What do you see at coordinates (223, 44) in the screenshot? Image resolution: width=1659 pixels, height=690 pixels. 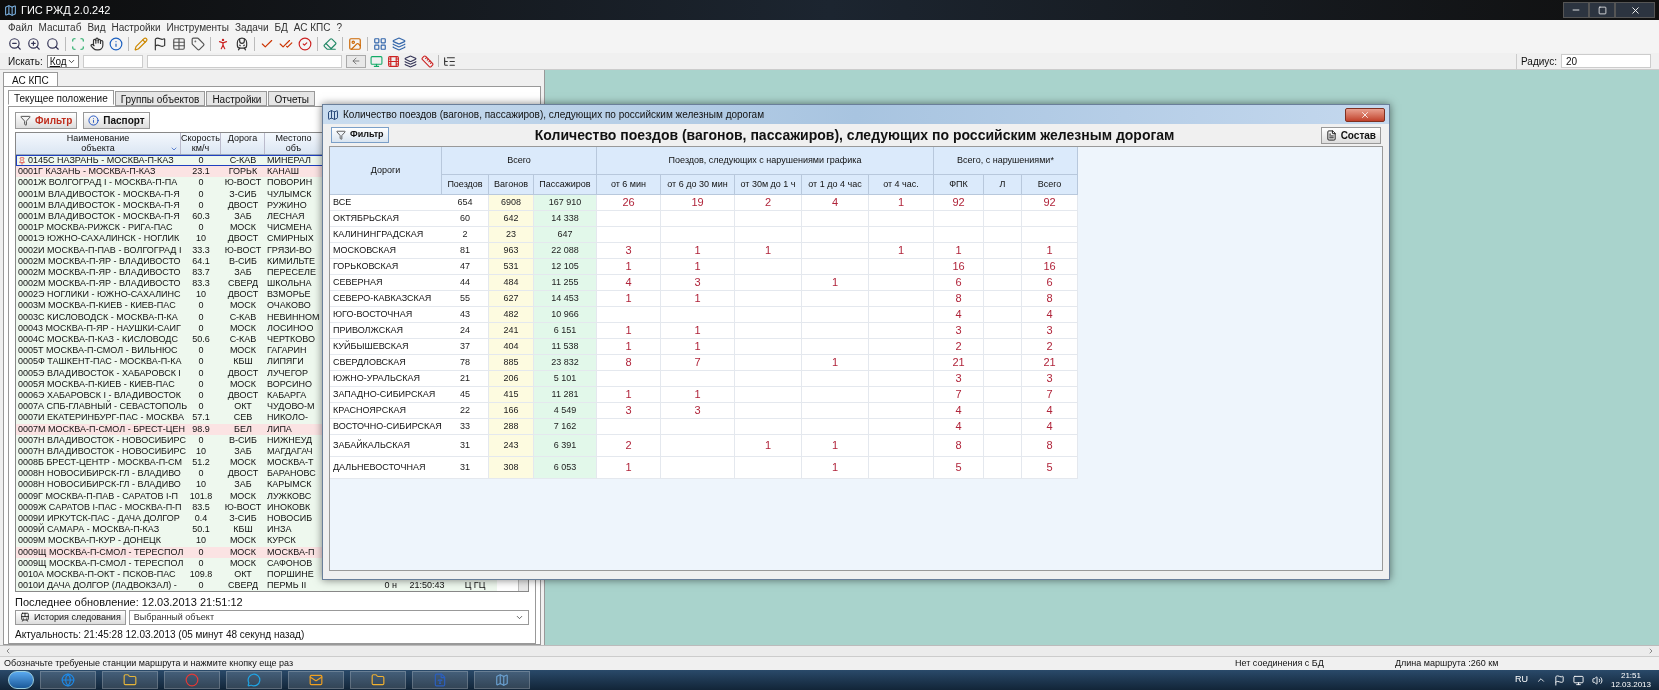 I see `walking-person-icon` at bounding box center [223, 44].